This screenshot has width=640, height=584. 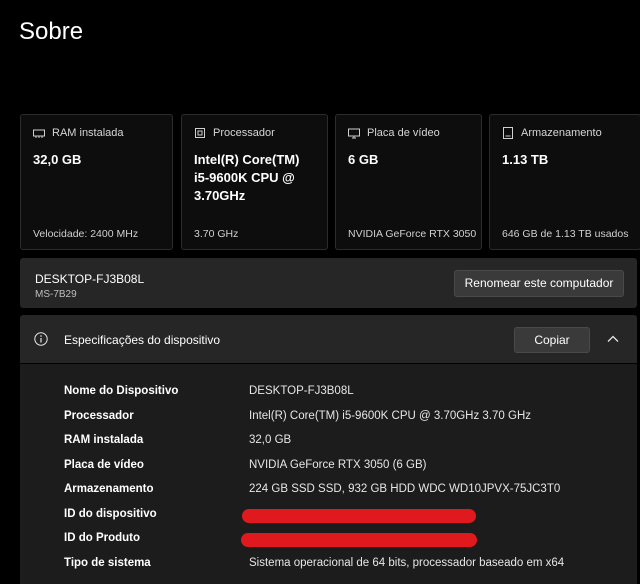 What do you see at coordinates (104, 440) in the screenshot?
I see `spec-label: RAM instalada` at bounding box center [104, 440].